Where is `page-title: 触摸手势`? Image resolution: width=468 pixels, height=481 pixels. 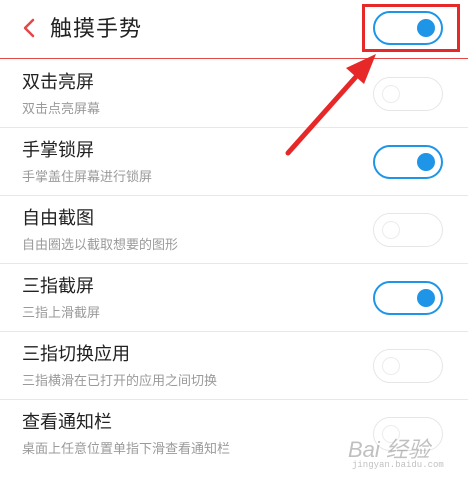
page-title: 触摸手势 is located at coordinates (96, 29).